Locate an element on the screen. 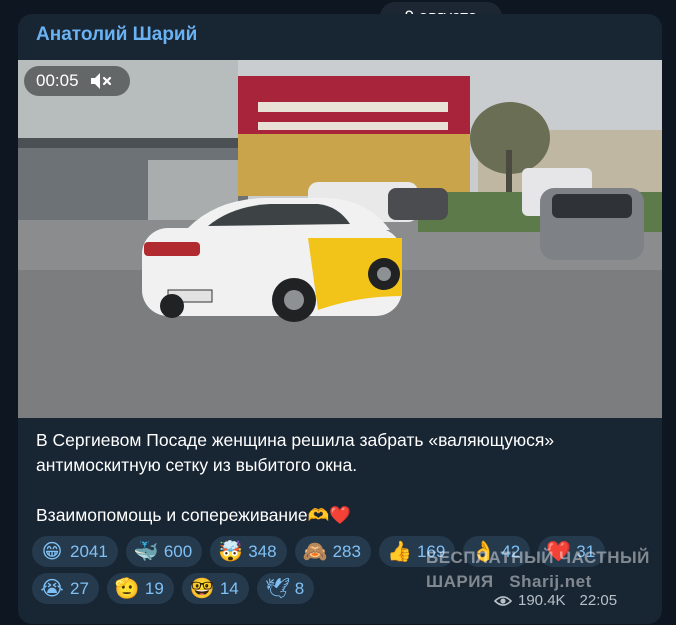  channel-name: Анатолий Шарий is located at coordinates (116, 35).